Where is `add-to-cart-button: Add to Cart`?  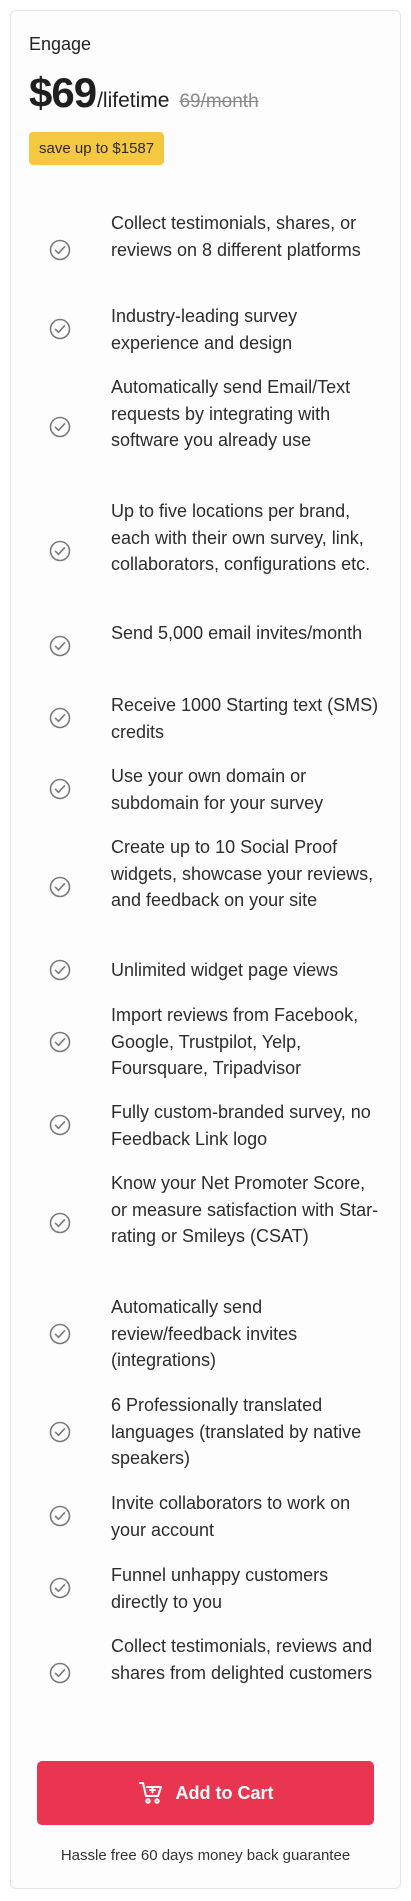
add-to-cart-button: Add to Cart is located at coordinates (205, 1793).